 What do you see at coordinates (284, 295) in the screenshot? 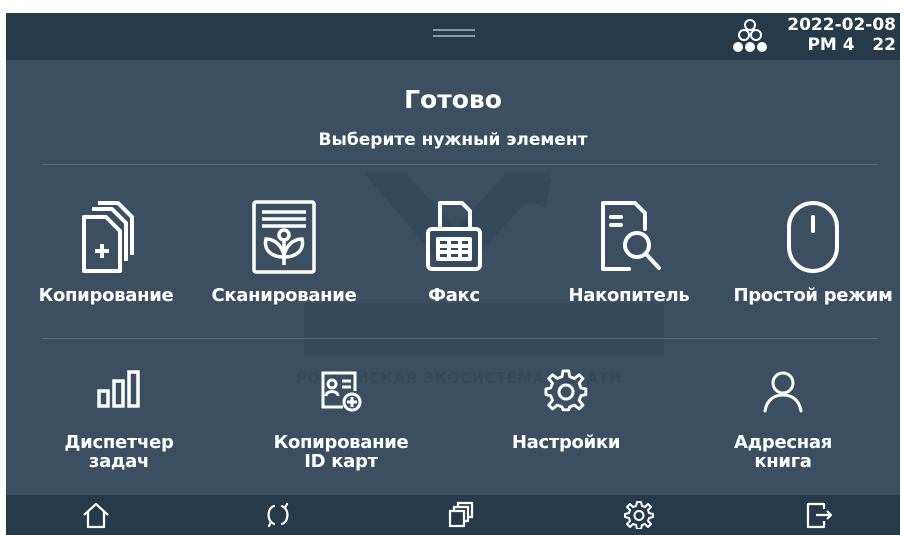
I see `tile-scan-label: Сканирование` at bounding box center [284, 295].